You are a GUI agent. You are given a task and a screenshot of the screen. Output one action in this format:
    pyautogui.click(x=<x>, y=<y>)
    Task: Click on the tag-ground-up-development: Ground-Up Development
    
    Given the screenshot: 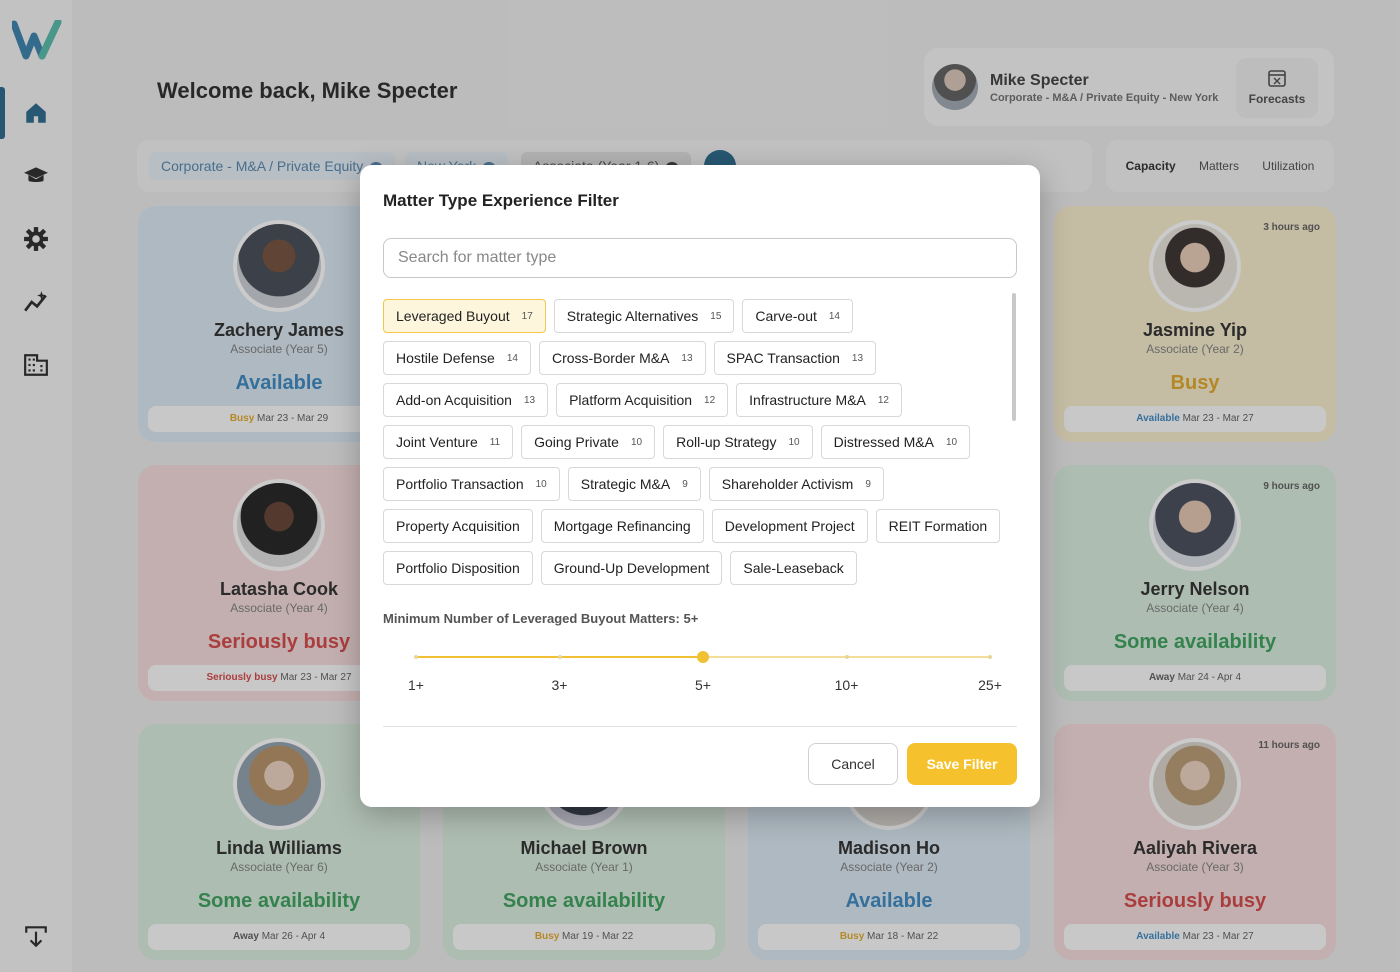 What is the action you would take?
    pyautogui.click(x=631, y=568)
    